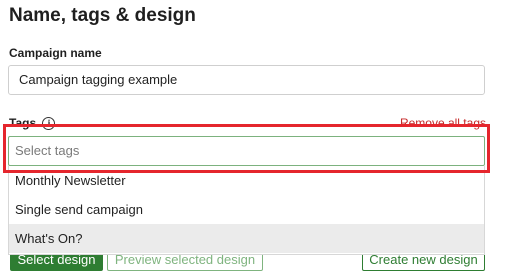 The image size is (513, 279). Describe the element at coordinates (55, 53) in the screenshot. I see `campaign-name-label: Campaign name` at that location.